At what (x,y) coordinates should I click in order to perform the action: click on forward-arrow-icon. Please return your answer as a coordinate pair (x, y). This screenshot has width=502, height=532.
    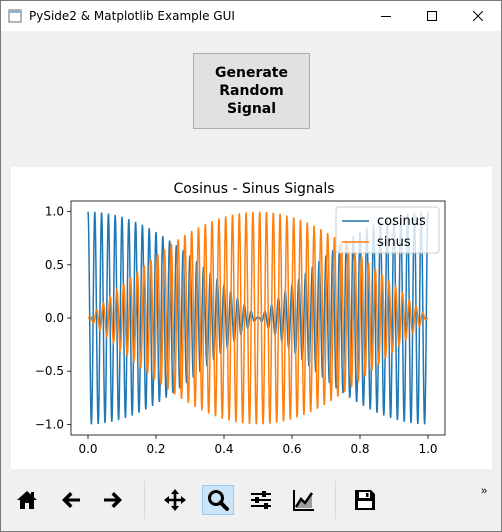
    Looking at the image, I should click on (113, 500).